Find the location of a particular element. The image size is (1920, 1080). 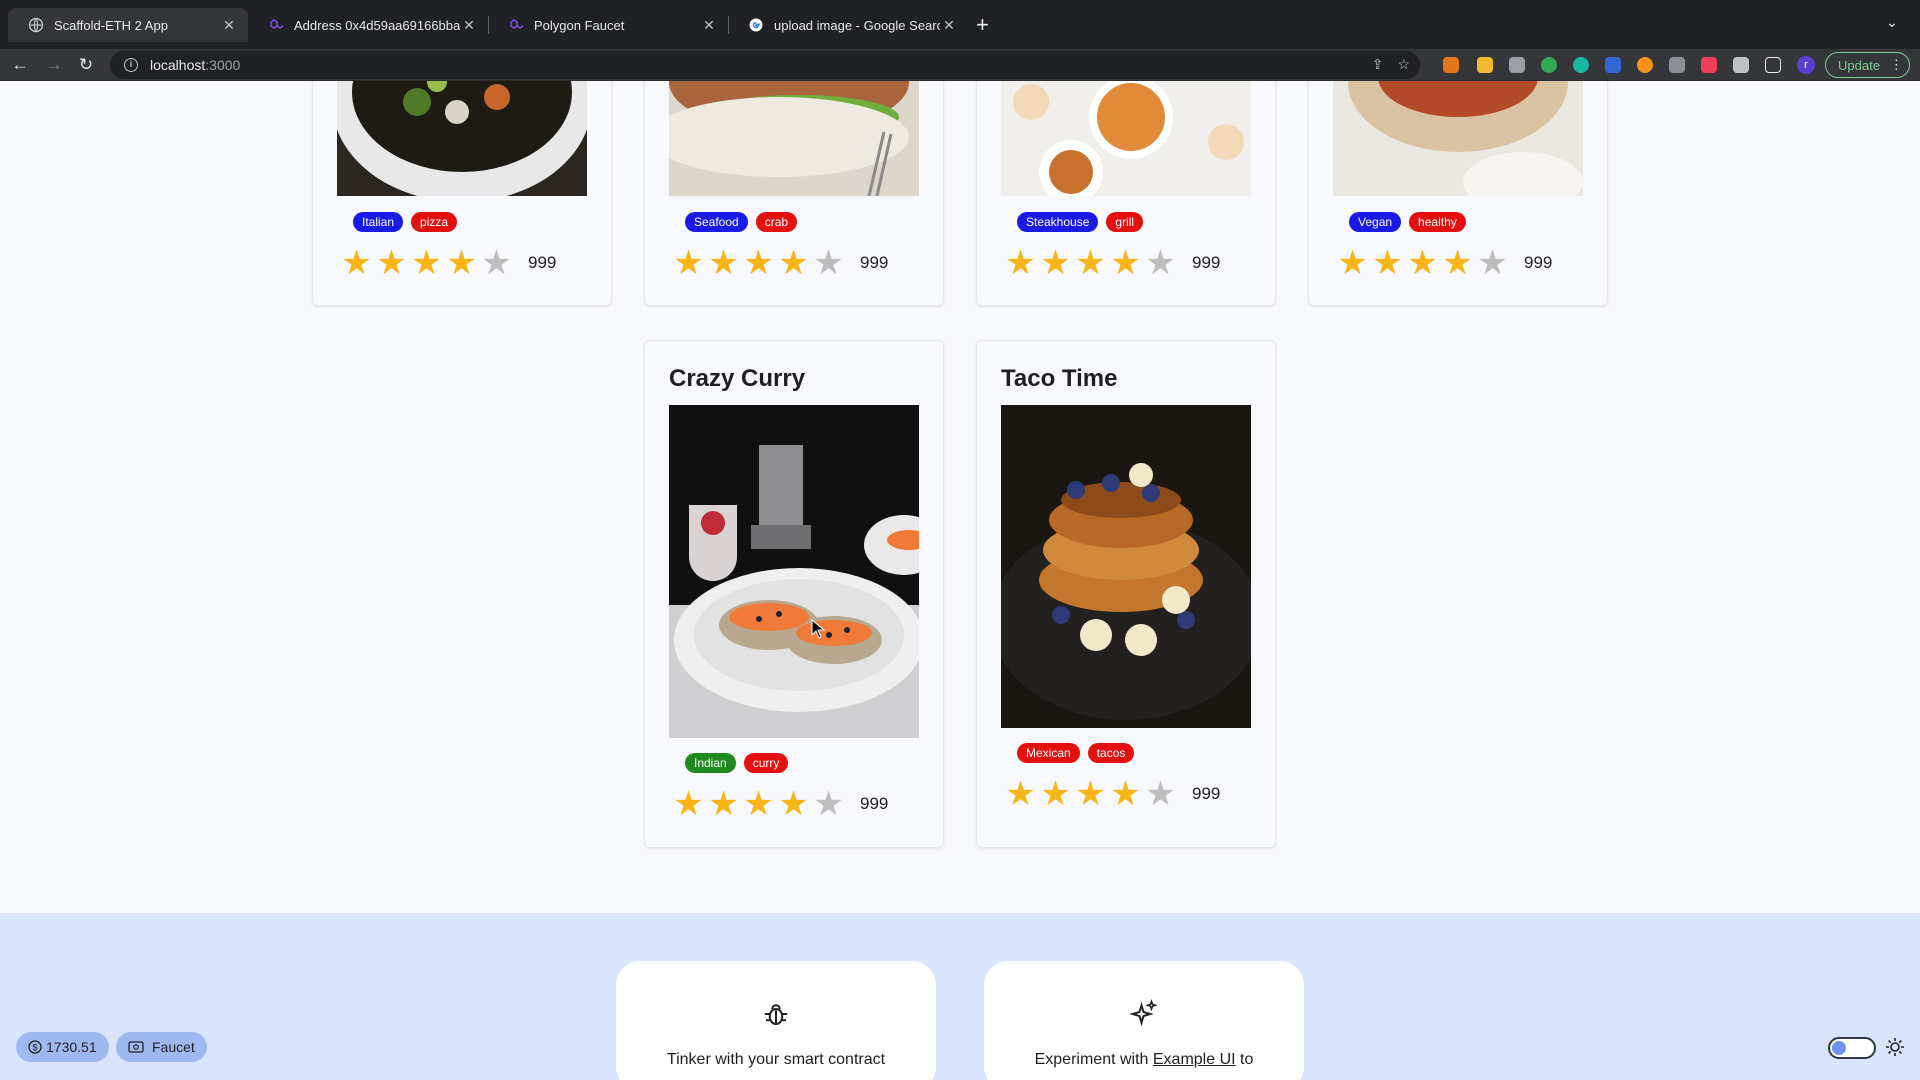

blue-extension-icon is located at coordinates (1613, 65).